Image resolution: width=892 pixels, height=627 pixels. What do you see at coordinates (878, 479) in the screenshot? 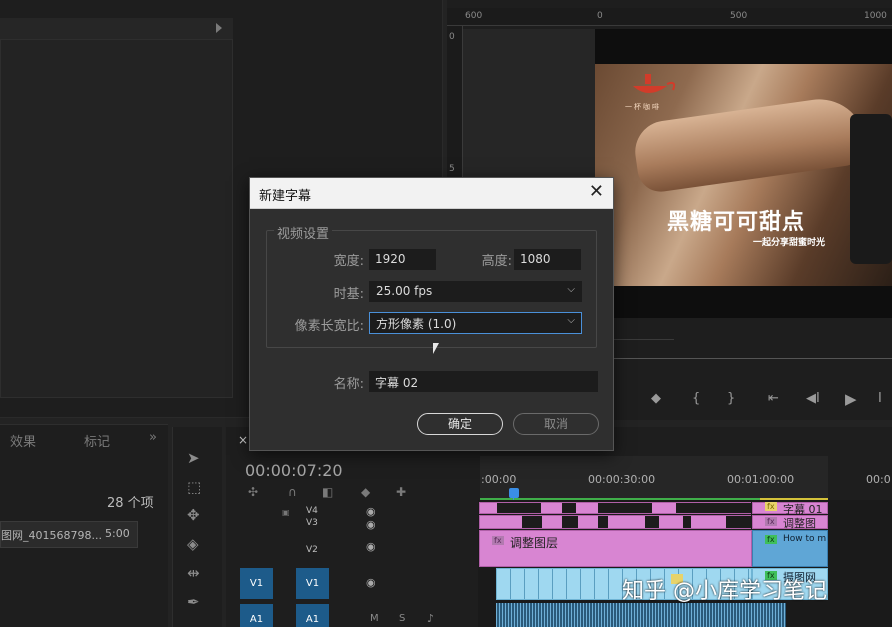
I see `ruler-t90: 00:0` at bounding box center [878, 479].